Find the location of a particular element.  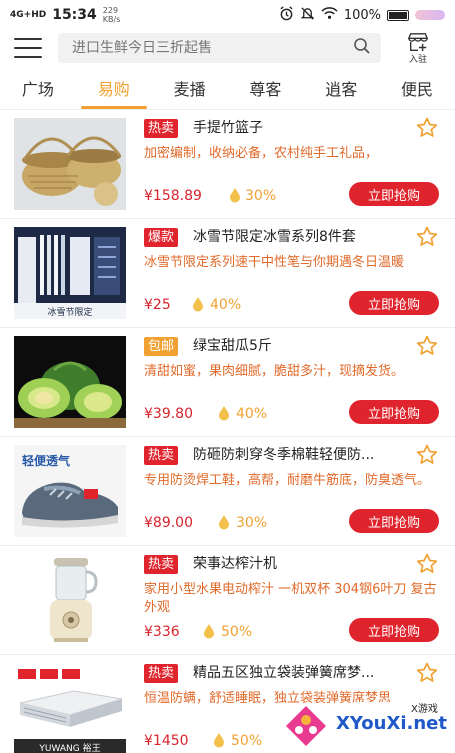

battery-level: 100% is located at coordinates (362, 15).